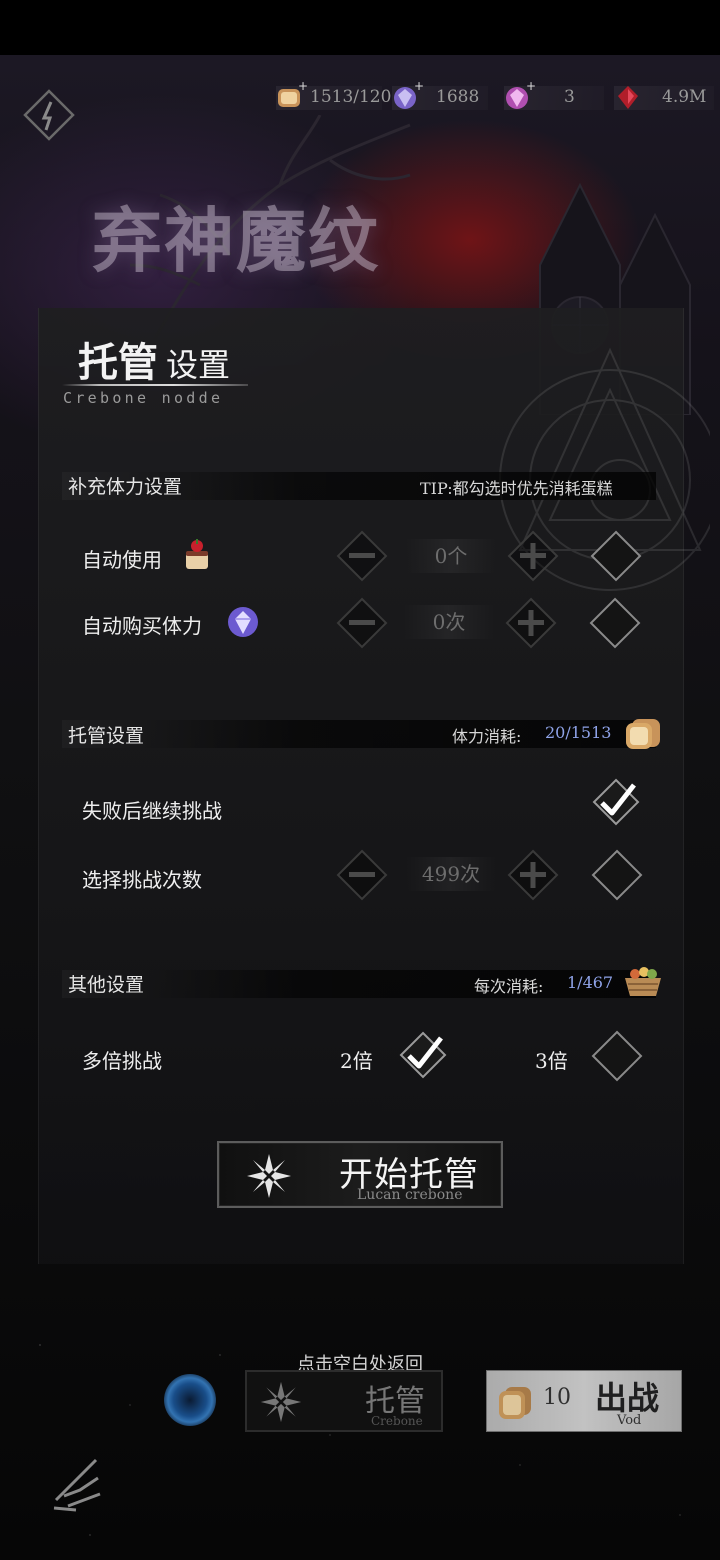 This screenshot has height=1560, width=720. What do you see at coordinates (616, 556) in the screenshot?
I see `auto-use-checkbox` at bounding box center [616, 556].